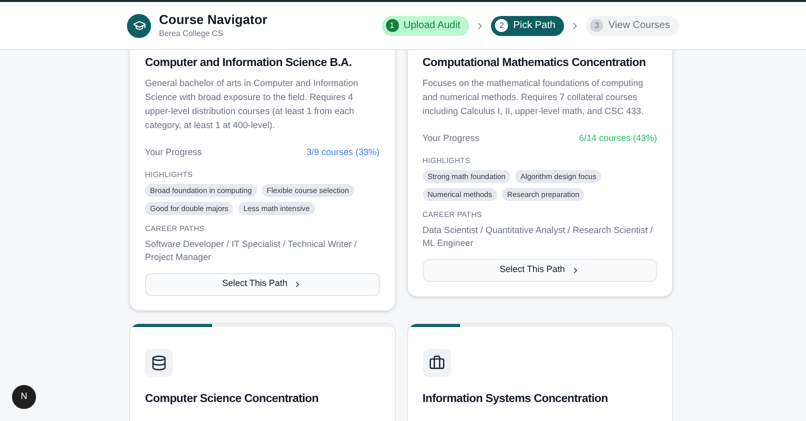 Image resolution: width=806 pixels, height=421 pixels. What do you see at coordinates (392, 25) in the screenshot?
I see `step-number: 1` at bounding box center [392, 25].